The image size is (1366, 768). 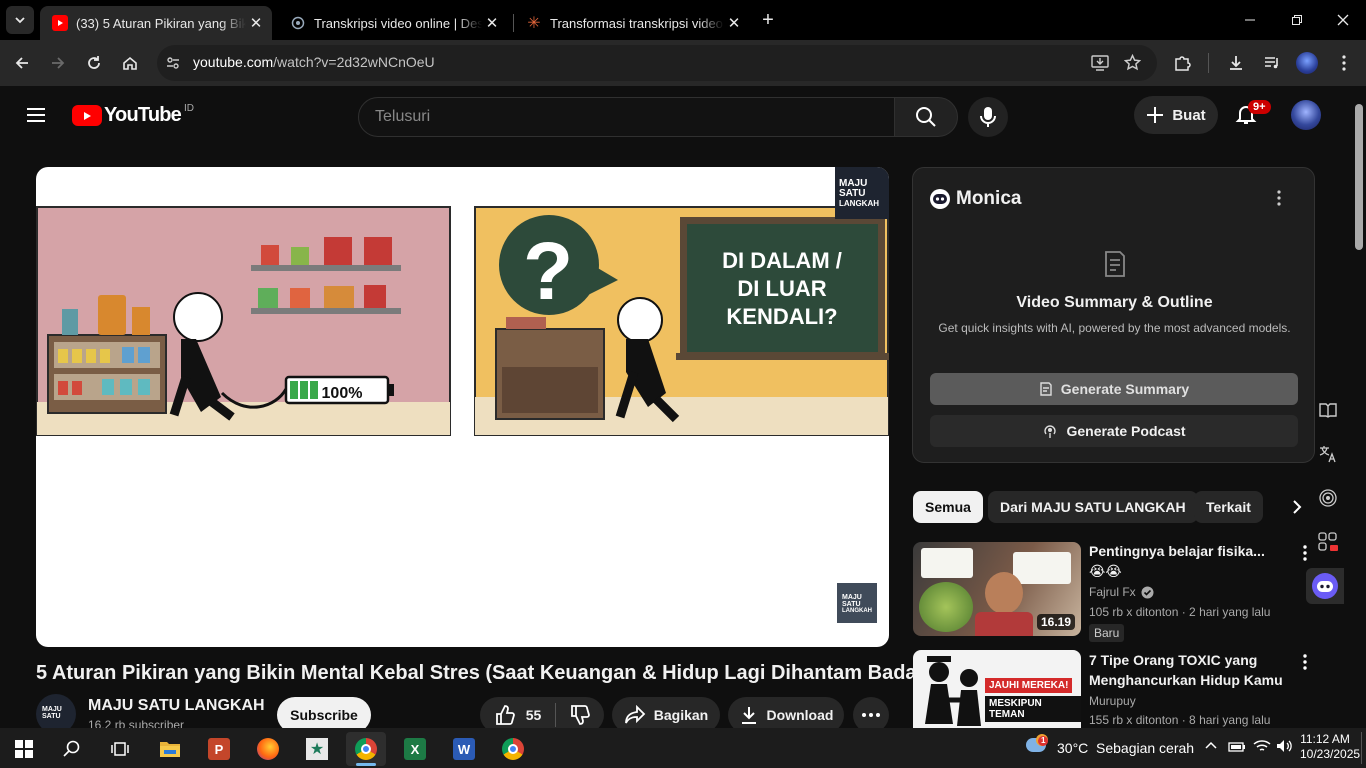 I want to click on network-status, so click(x=1262, y=748).